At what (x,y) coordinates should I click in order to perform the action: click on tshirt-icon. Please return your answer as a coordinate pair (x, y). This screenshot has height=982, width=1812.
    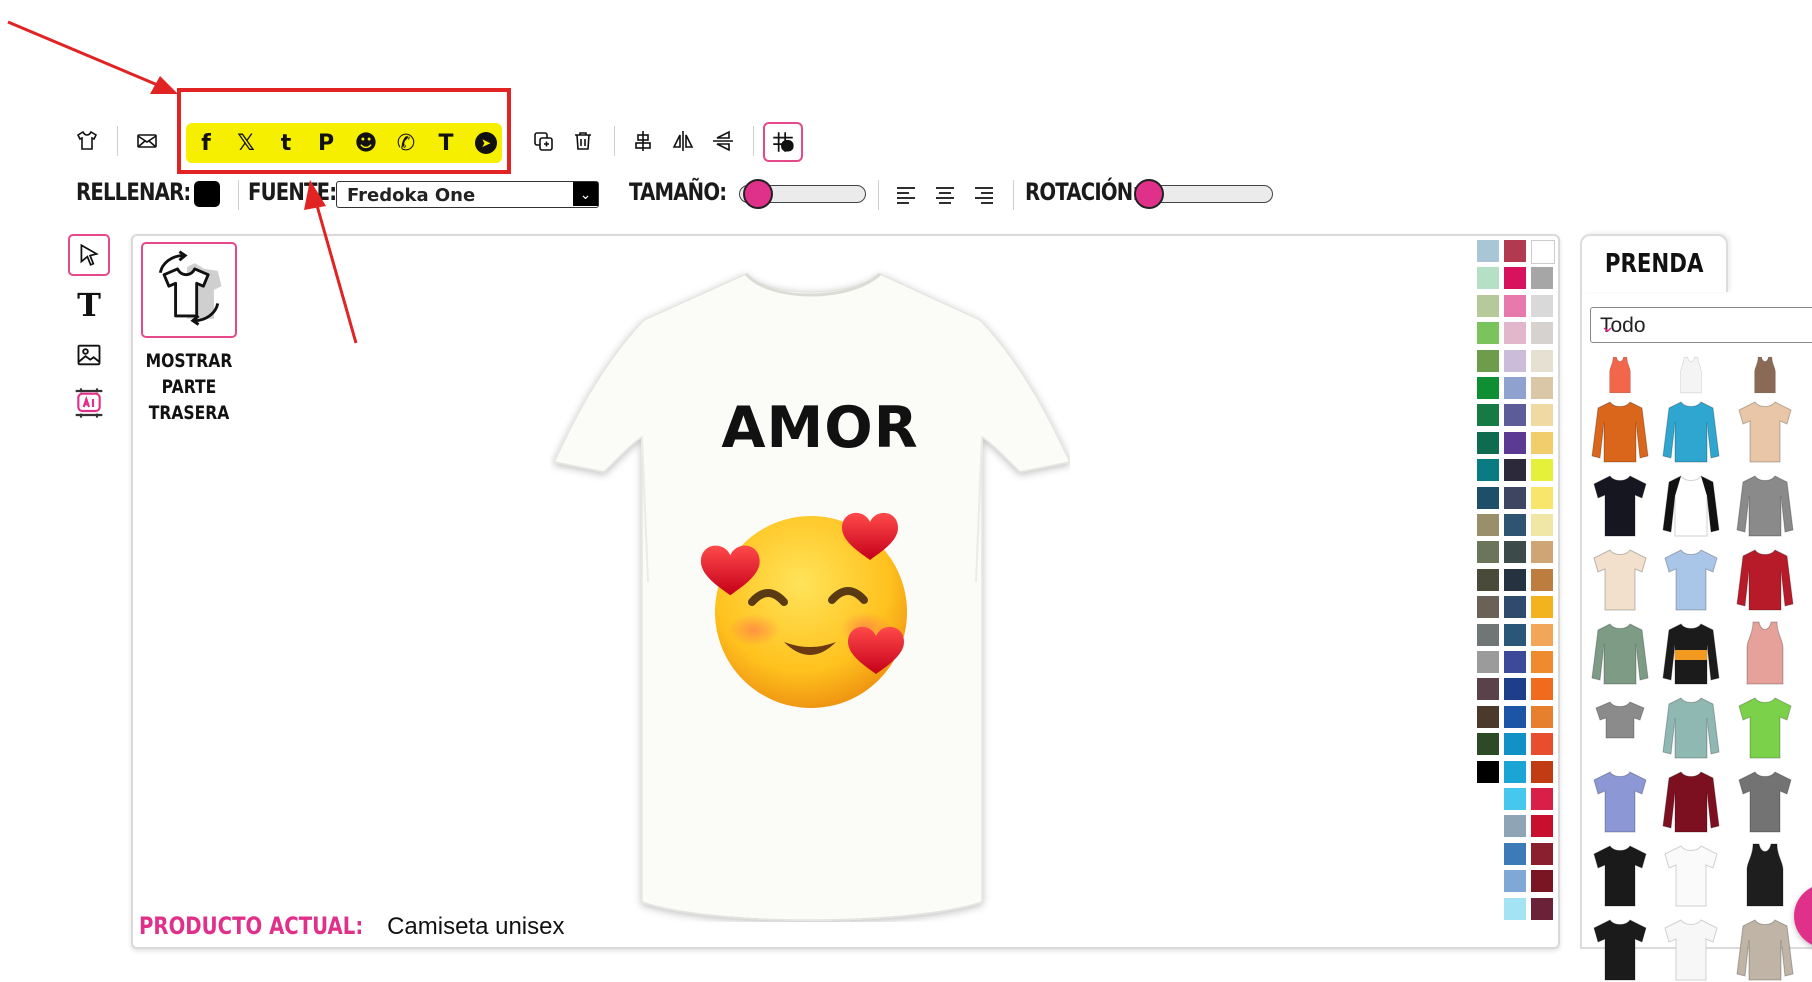
    Looking at the image, I should click on (87, 141).